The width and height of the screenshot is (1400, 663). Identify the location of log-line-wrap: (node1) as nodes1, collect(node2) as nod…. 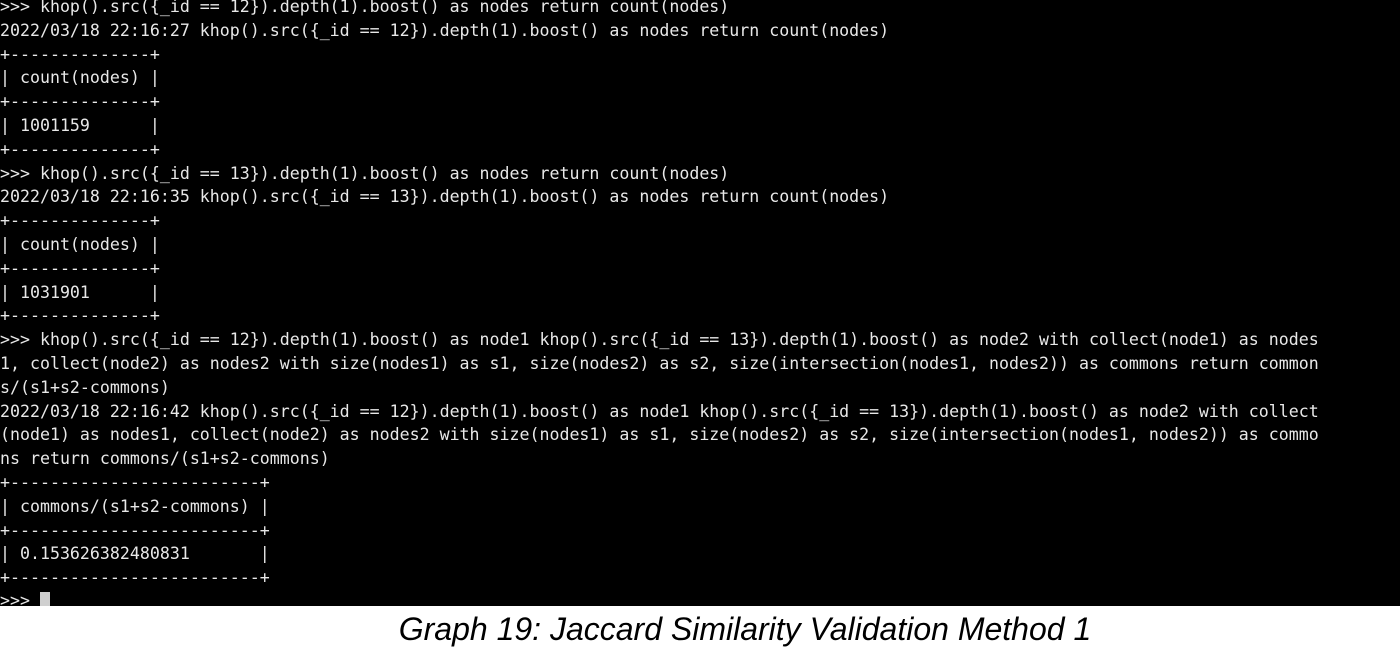
(659, 435).